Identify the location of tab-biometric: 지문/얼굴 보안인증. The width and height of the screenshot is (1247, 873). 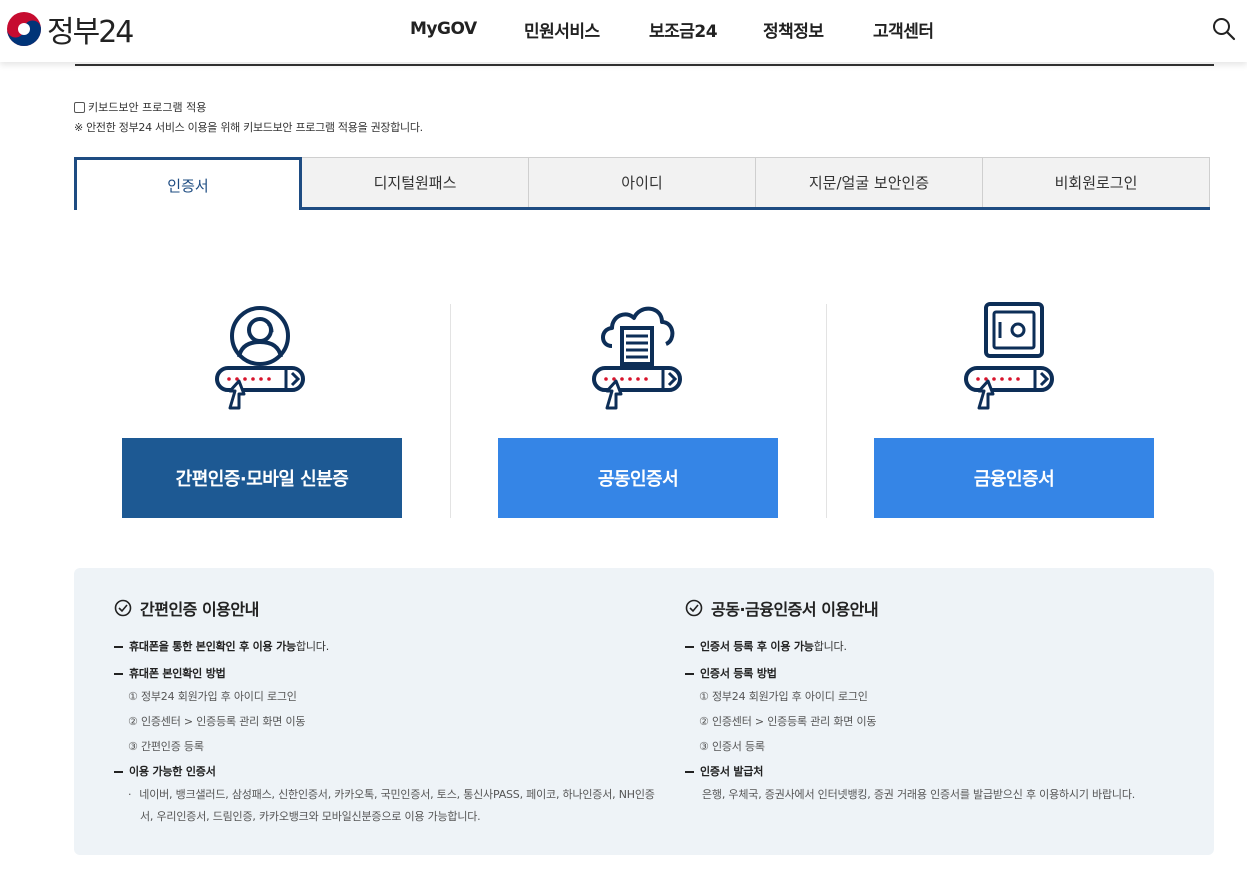
(869, 182).